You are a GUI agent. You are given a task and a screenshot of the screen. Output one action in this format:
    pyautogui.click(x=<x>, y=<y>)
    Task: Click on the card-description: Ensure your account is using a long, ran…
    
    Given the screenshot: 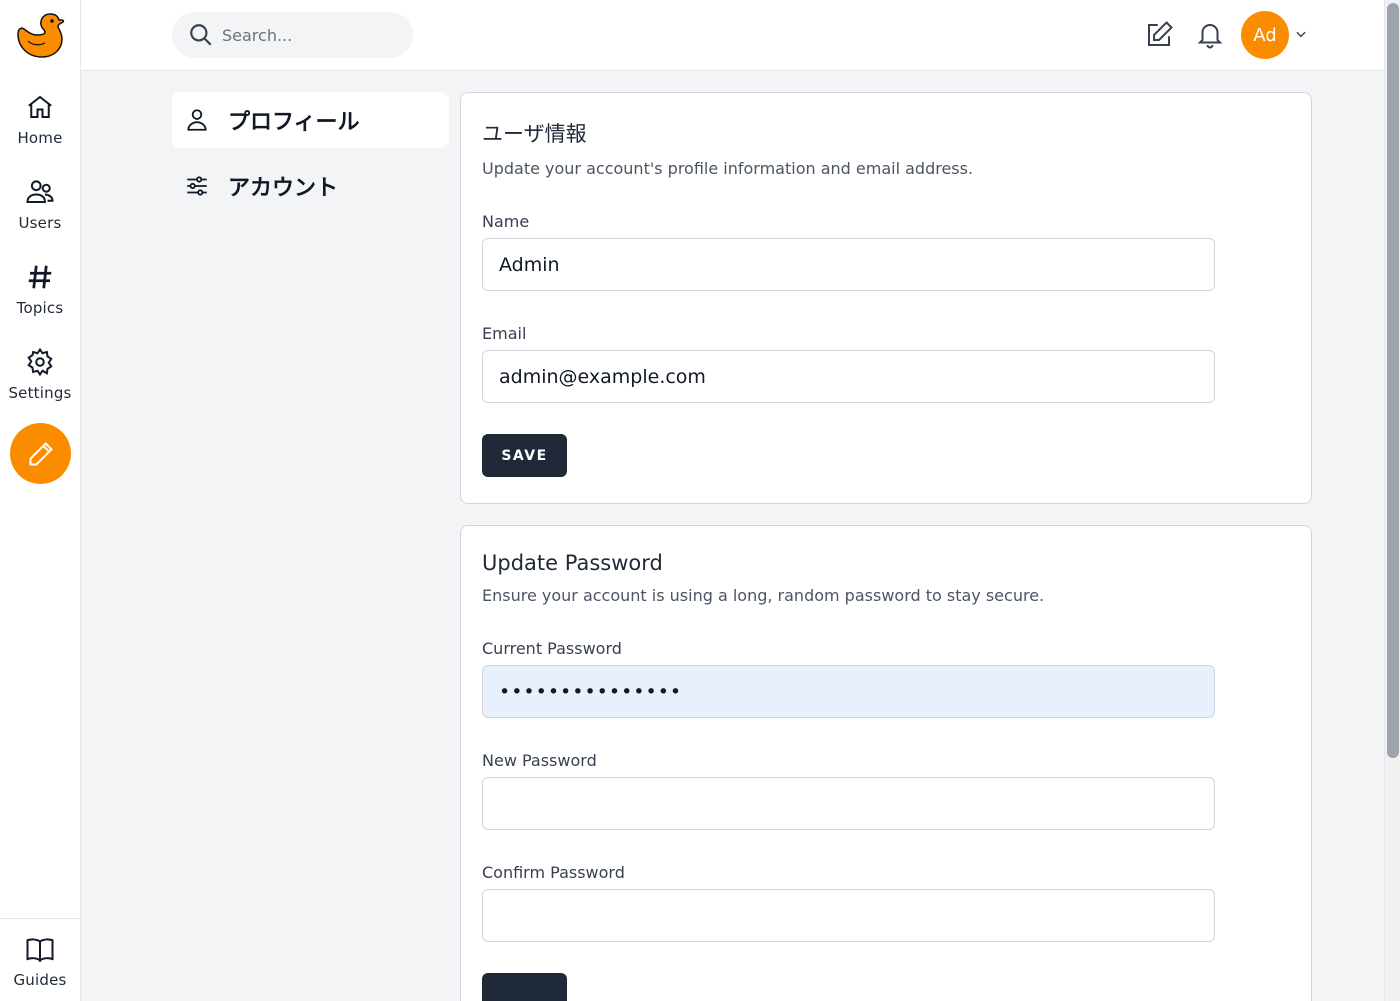 What is the action you would take?
    pyautogui.click(x=763, y=595)
    